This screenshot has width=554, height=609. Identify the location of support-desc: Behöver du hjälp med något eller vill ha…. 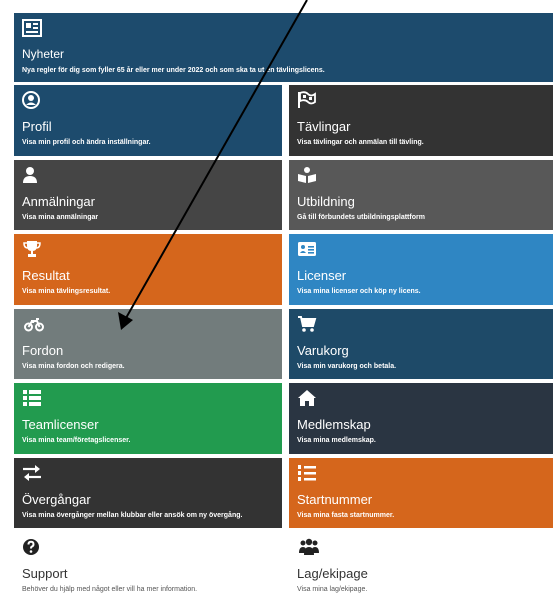
(110, 589).